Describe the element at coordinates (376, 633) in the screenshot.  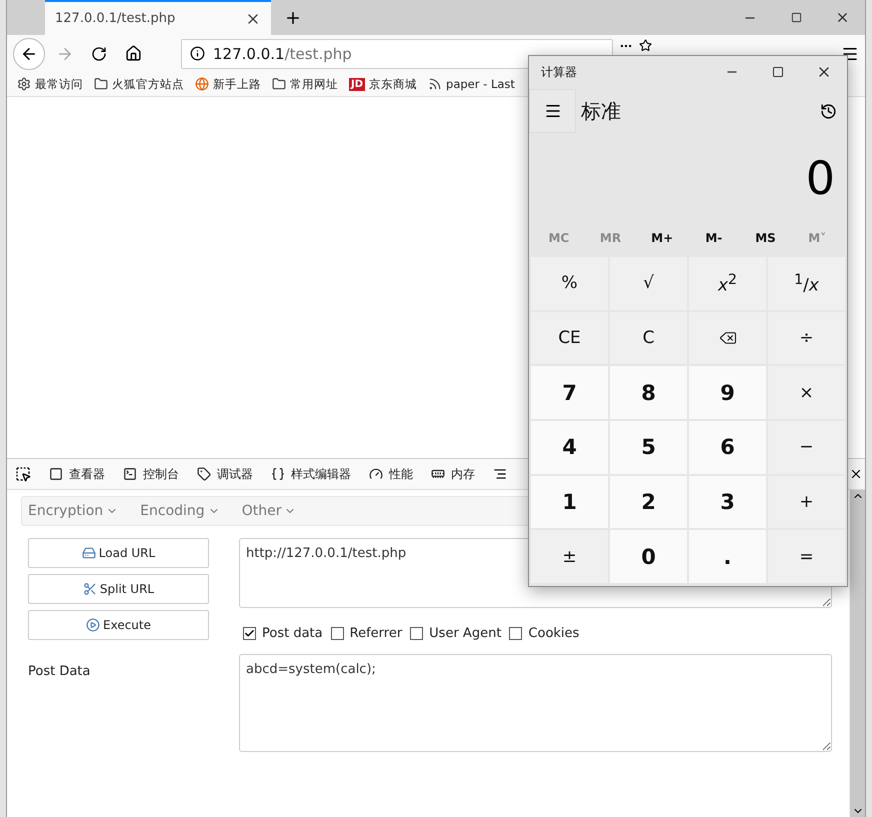
I see `checkbox-label: Referrer` at that location.